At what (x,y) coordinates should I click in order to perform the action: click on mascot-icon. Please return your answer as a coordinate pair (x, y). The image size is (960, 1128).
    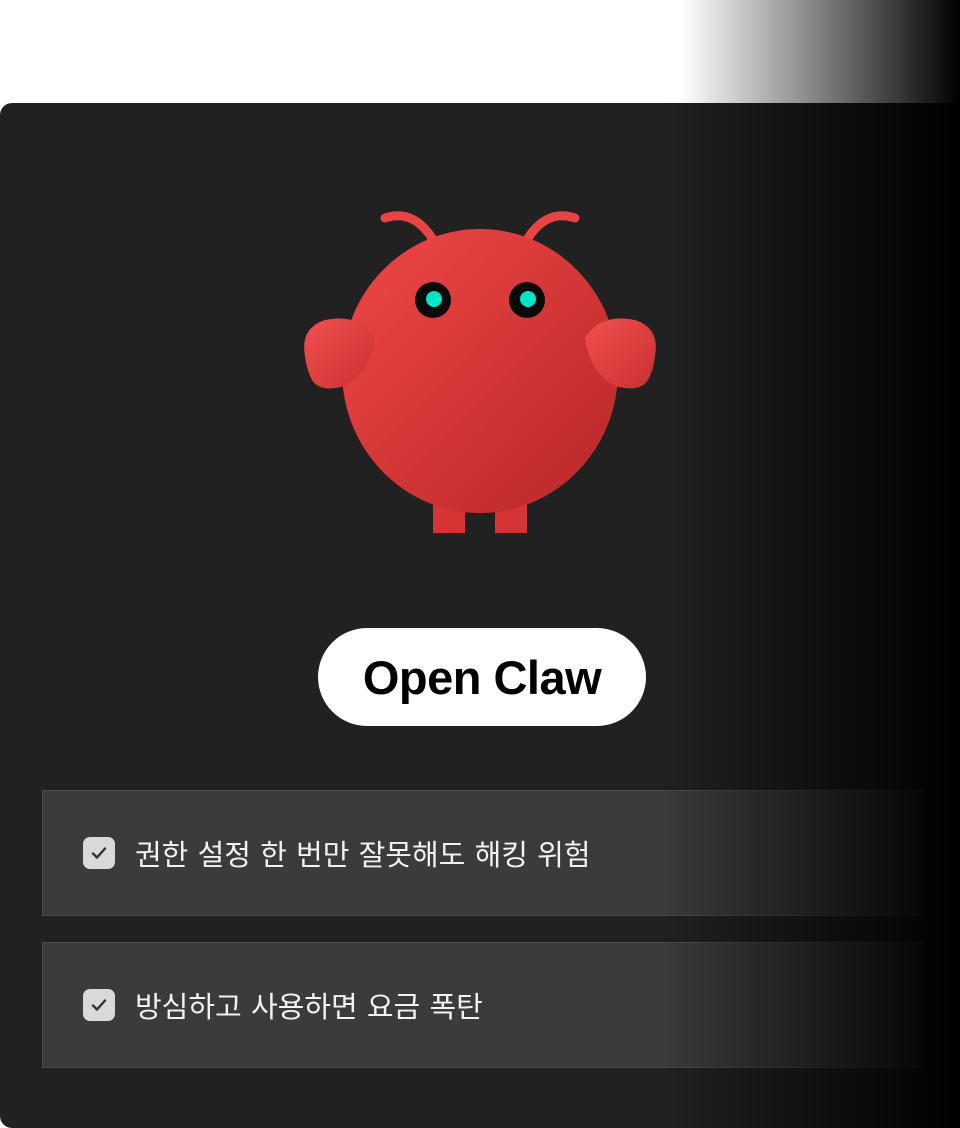
    Looking at the image, I should click on (480, 372).